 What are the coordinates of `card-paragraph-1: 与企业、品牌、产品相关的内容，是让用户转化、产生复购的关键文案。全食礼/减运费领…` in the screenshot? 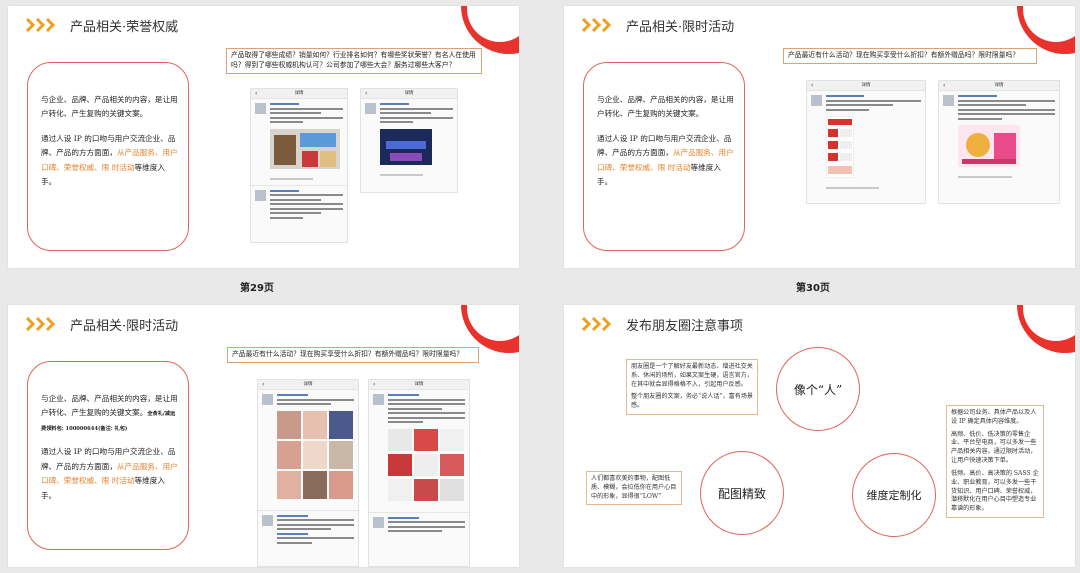 It's located at (109, 413).